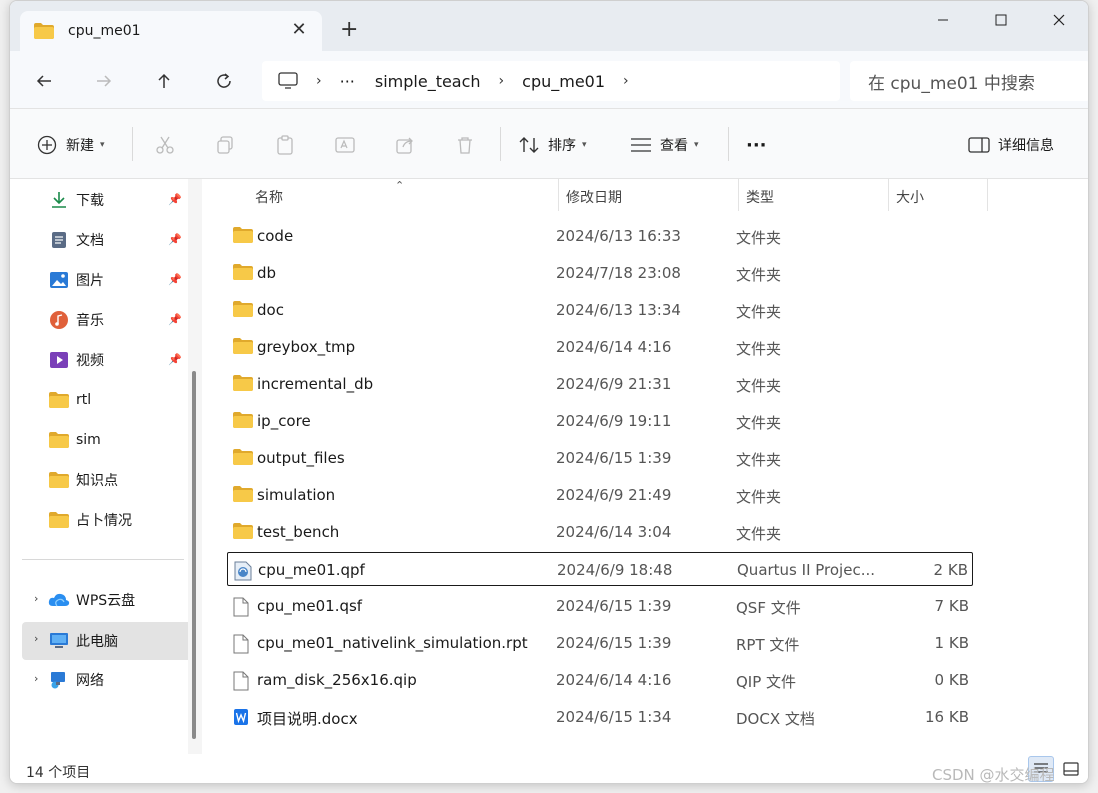 The height and width of the screenshot is (793, 1098). I want to click on minimize-icon, so click(943, 20).